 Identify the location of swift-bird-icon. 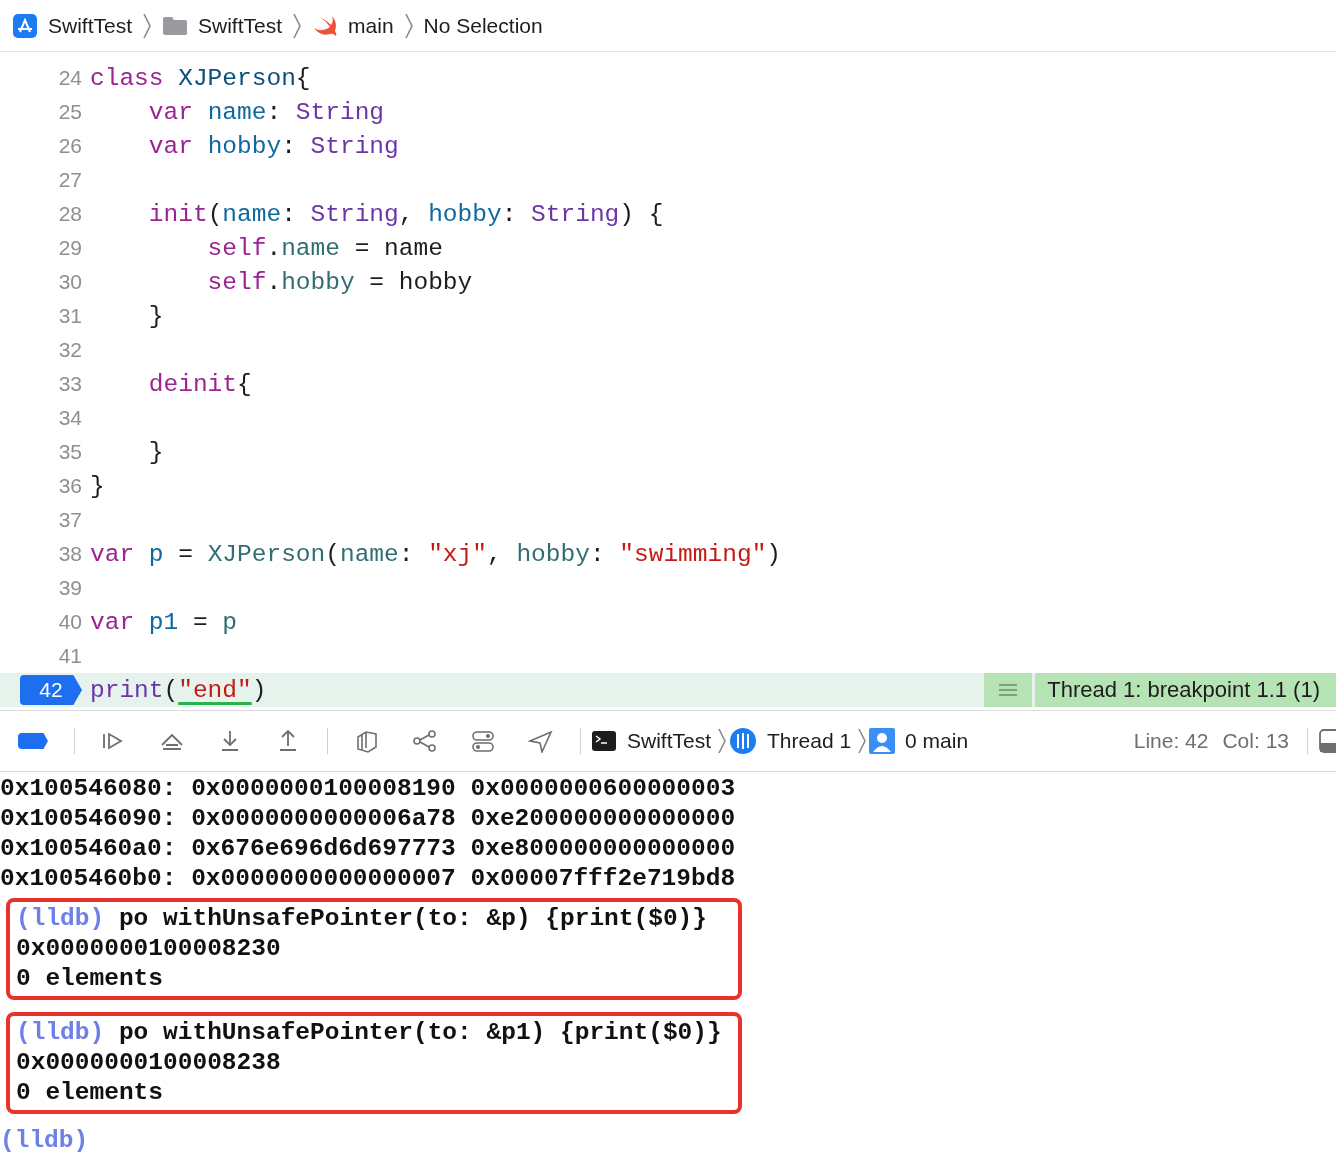
(325, 25).